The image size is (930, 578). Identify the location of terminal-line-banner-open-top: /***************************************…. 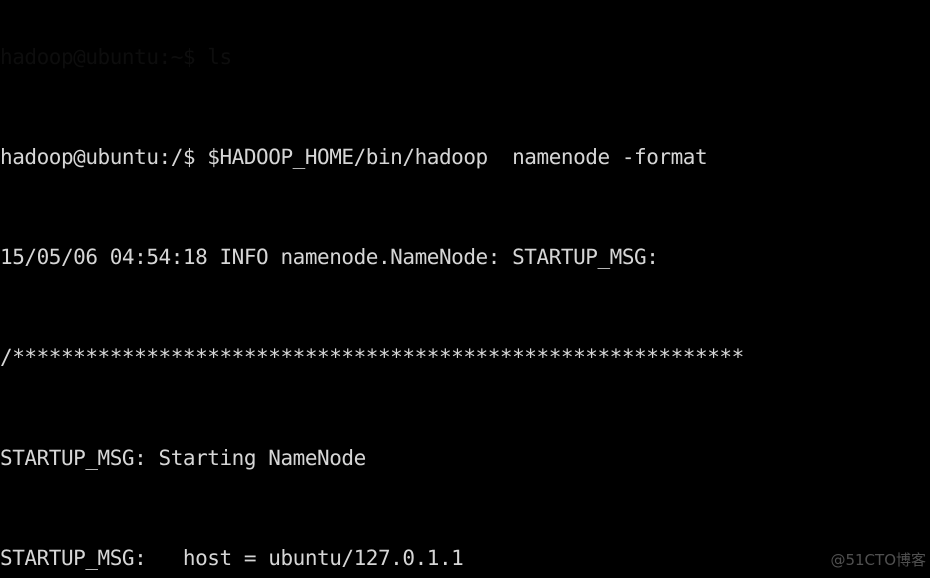
(372, 357).